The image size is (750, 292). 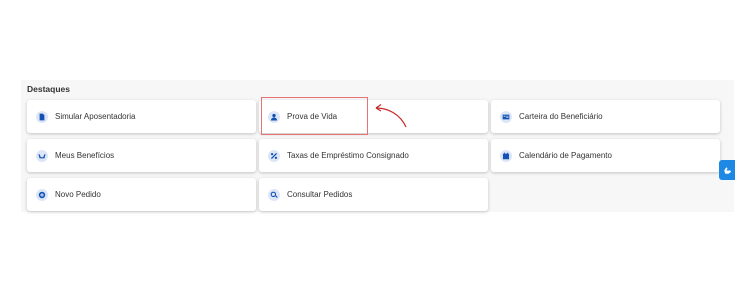 I want to click on annotation-arrow, so click(x=391, y=116).